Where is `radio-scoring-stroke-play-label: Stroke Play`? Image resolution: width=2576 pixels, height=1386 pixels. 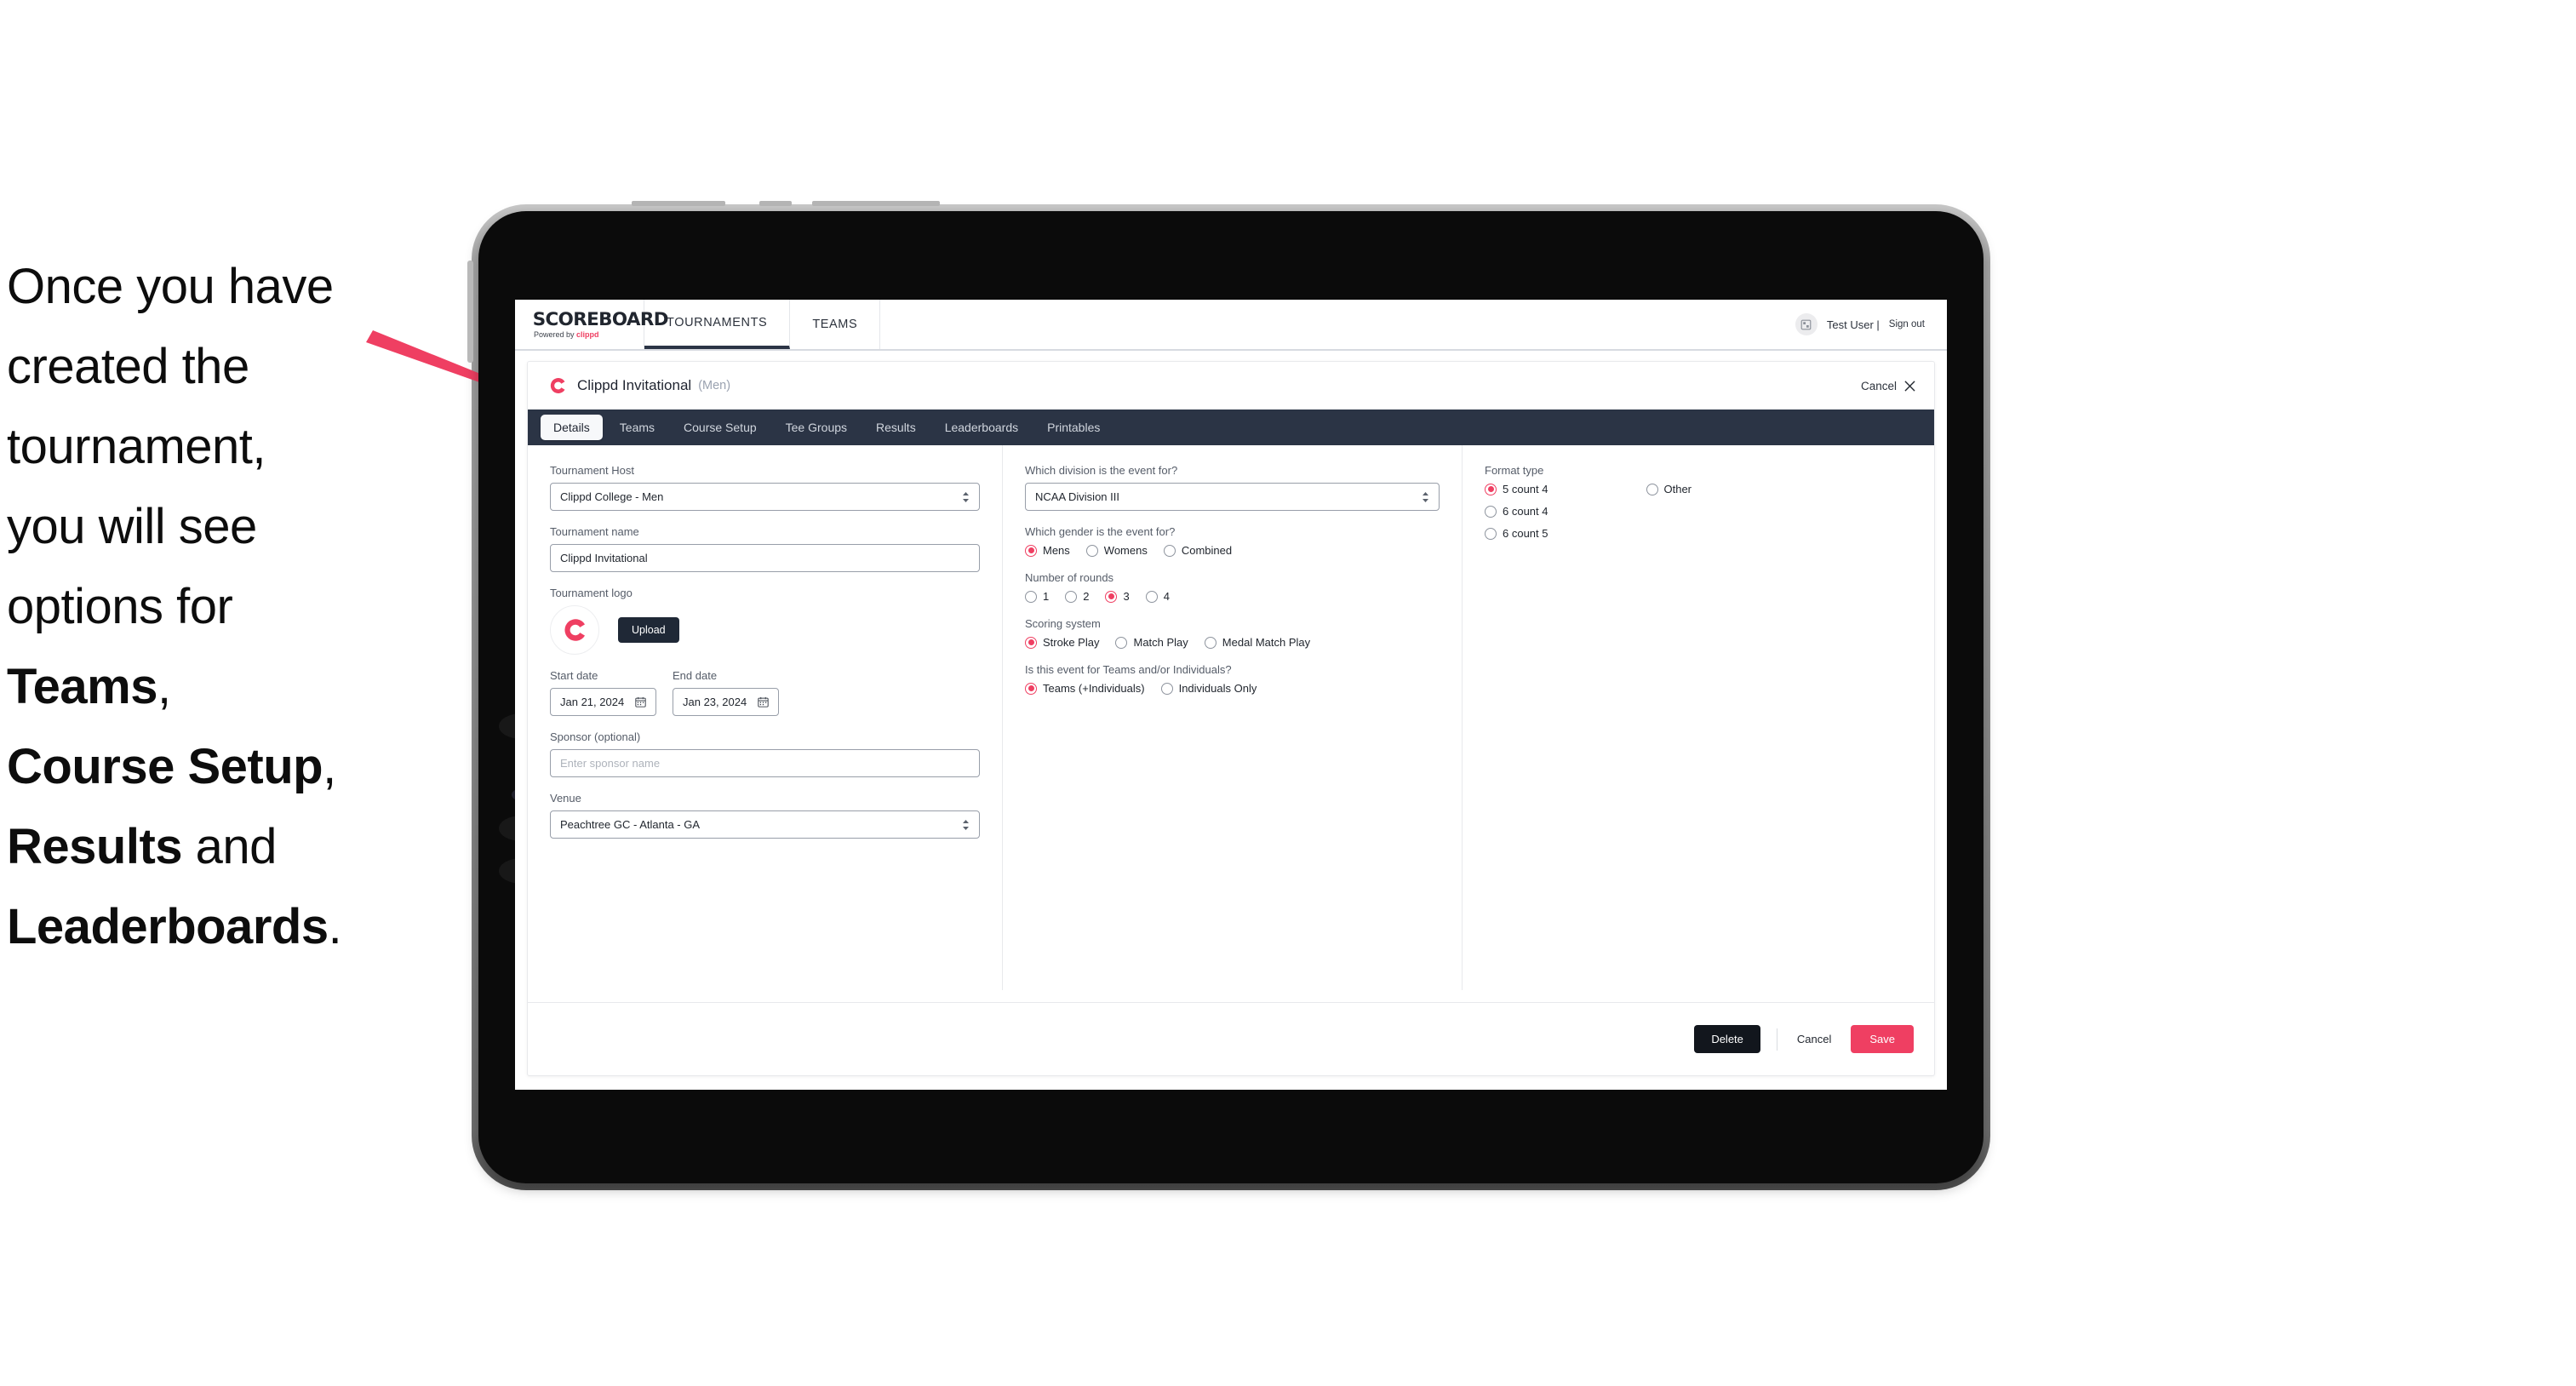 radio-scoring-stroke-play-label: Stroke Play is located at coordinates (1071, 642).